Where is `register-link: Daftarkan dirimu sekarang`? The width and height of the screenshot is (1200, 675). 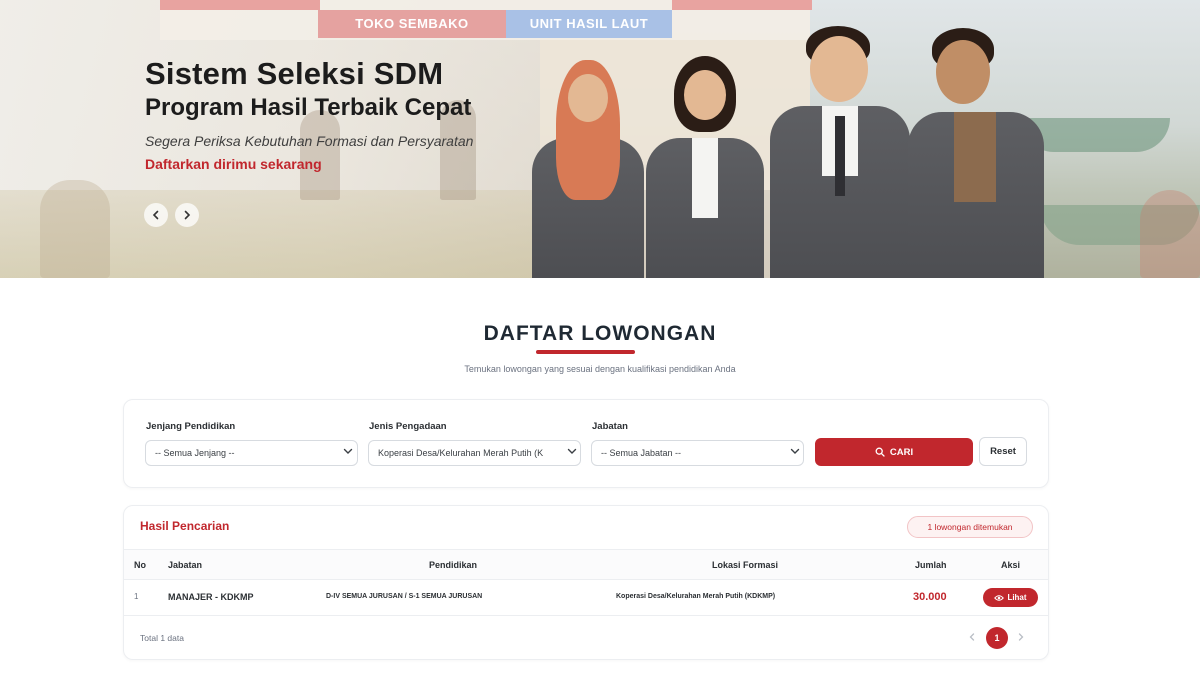 register-link: Daftarkan dirimu sekarang is located at coordinates (233, 164).